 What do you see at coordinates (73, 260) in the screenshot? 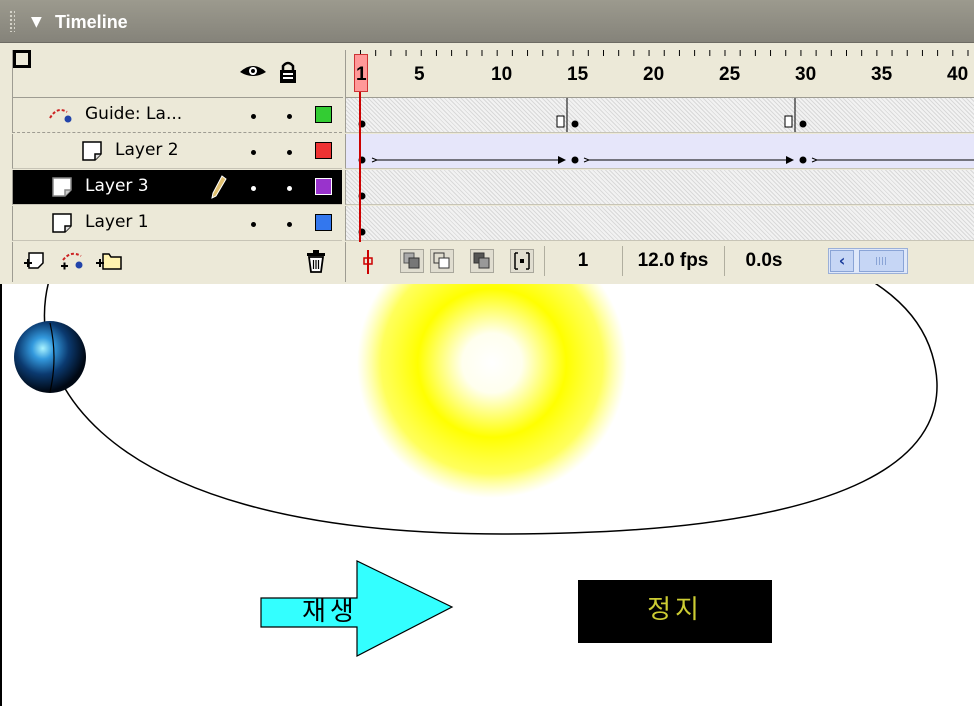
I see `add-motion-guide-icon` at bounding box center [73, 260].